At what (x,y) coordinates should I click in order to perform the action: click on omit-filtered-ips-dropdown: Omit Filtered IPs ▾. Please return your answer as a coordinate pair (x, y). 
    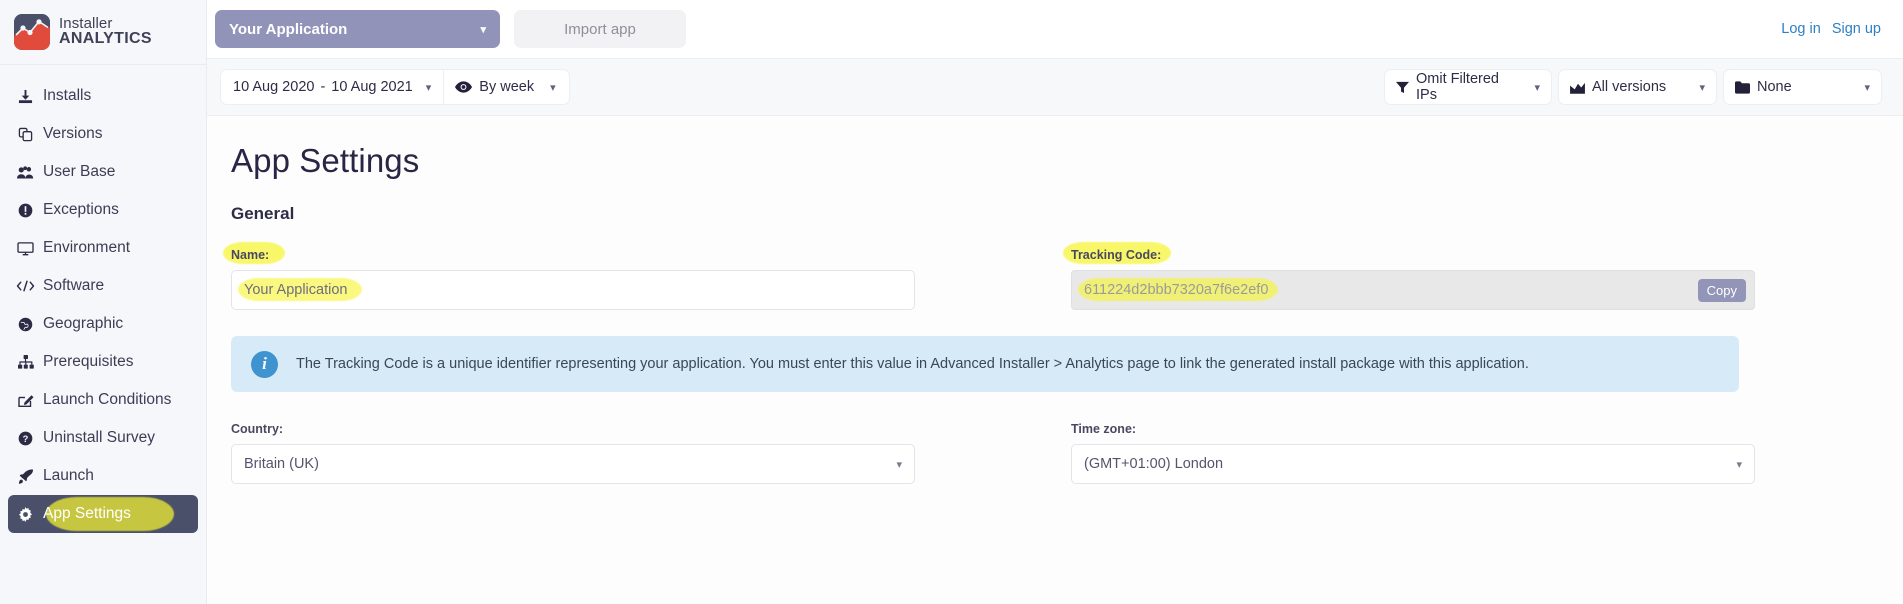
    Looking at the image, I should click on (1468, 87).